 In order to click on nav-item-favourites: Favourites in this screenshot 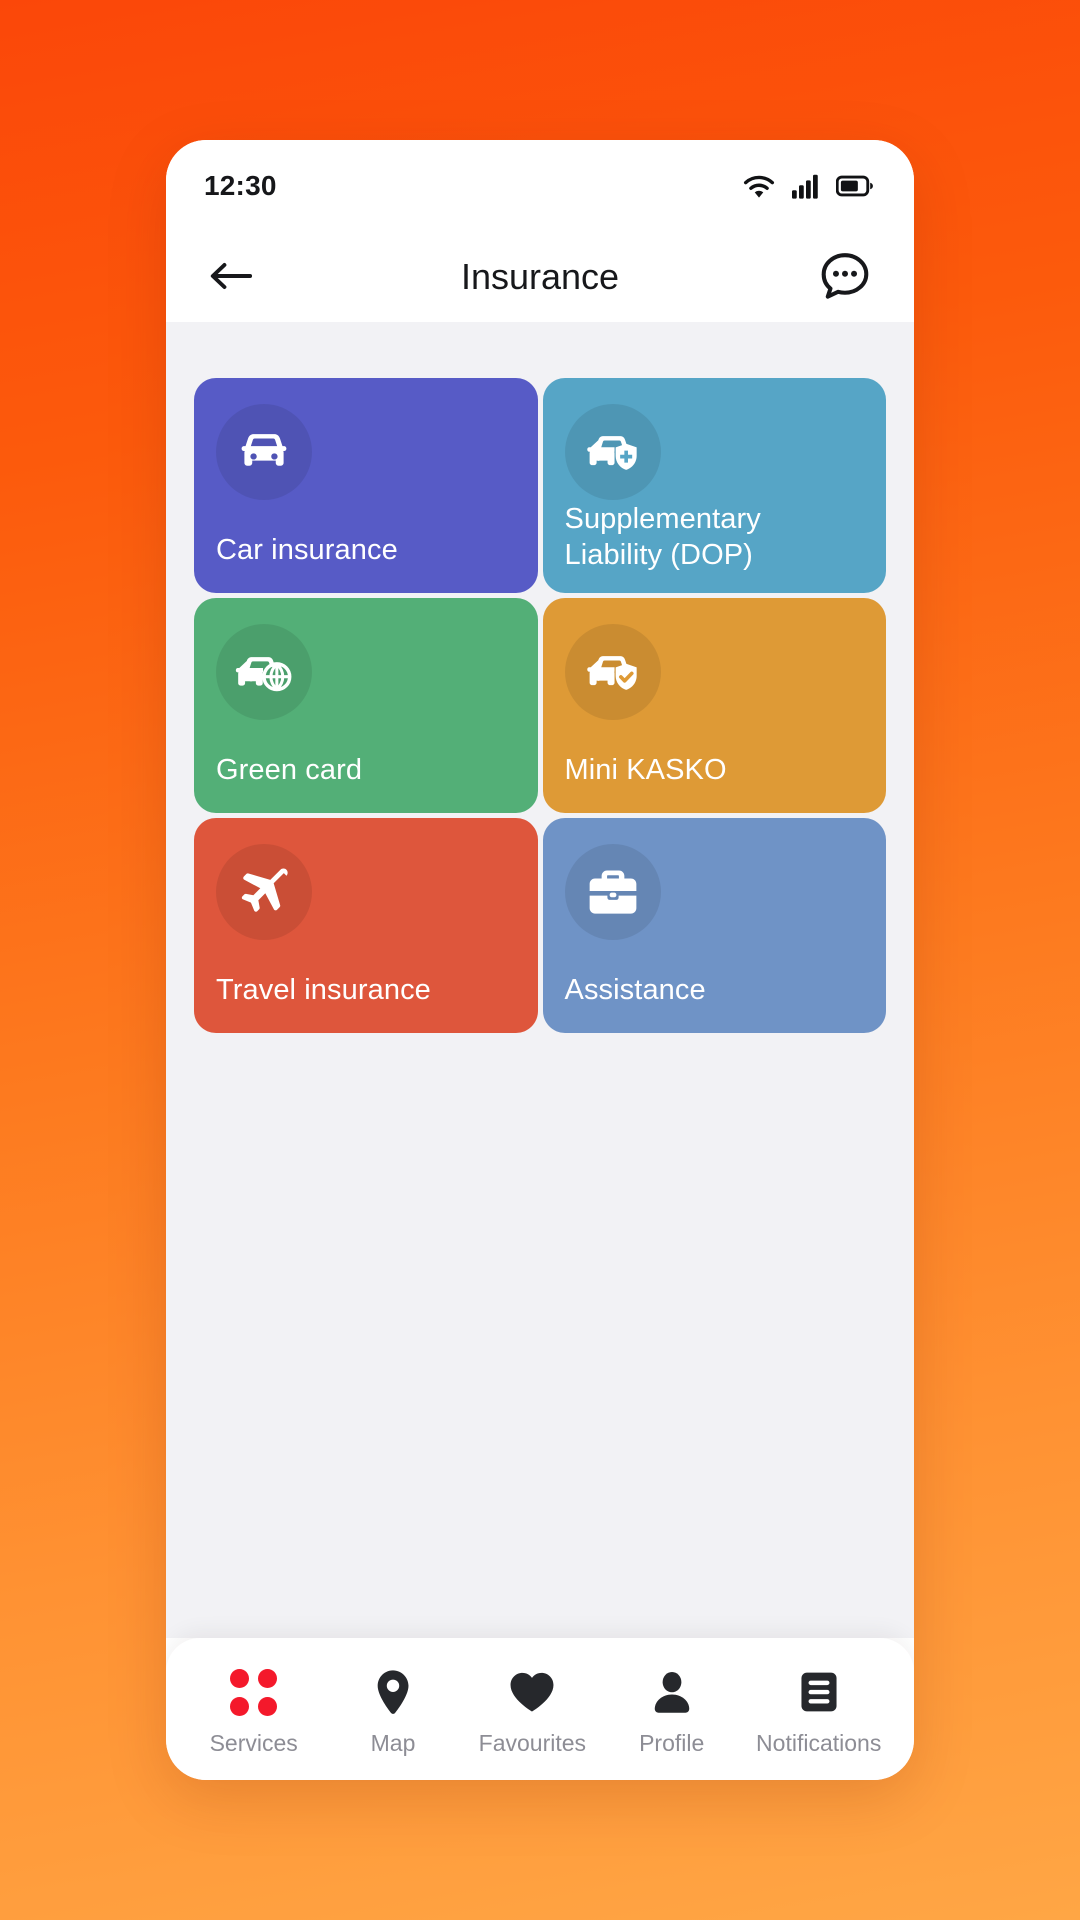, I will do `click(532, 1712)`.